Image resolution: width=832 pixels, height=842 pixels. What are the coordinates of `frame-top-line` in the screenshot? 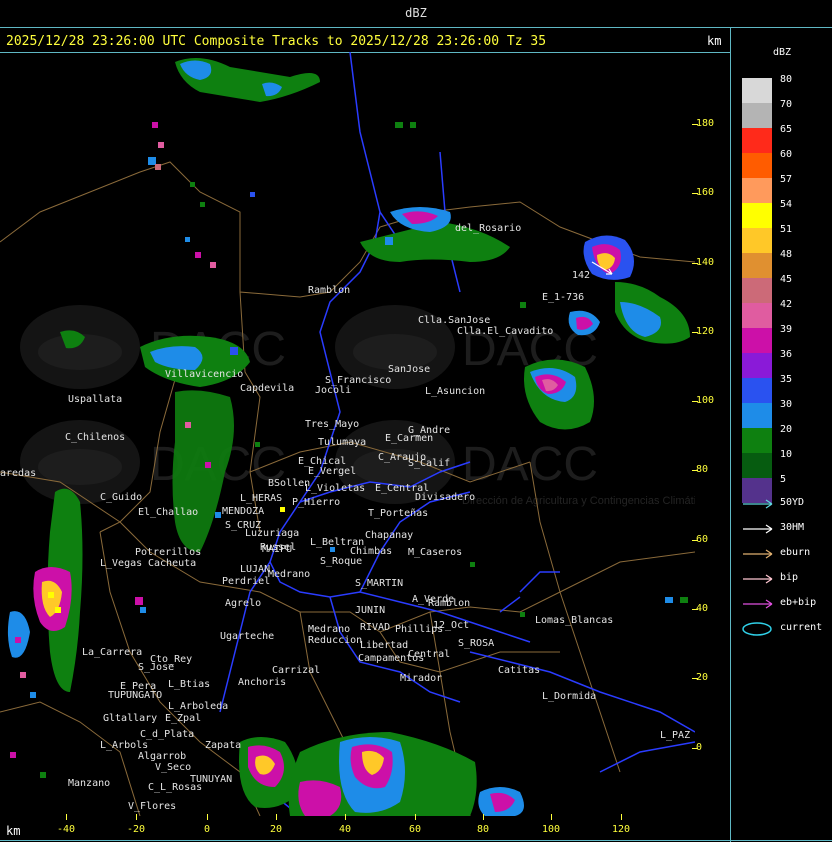 It's located at (416, 27).